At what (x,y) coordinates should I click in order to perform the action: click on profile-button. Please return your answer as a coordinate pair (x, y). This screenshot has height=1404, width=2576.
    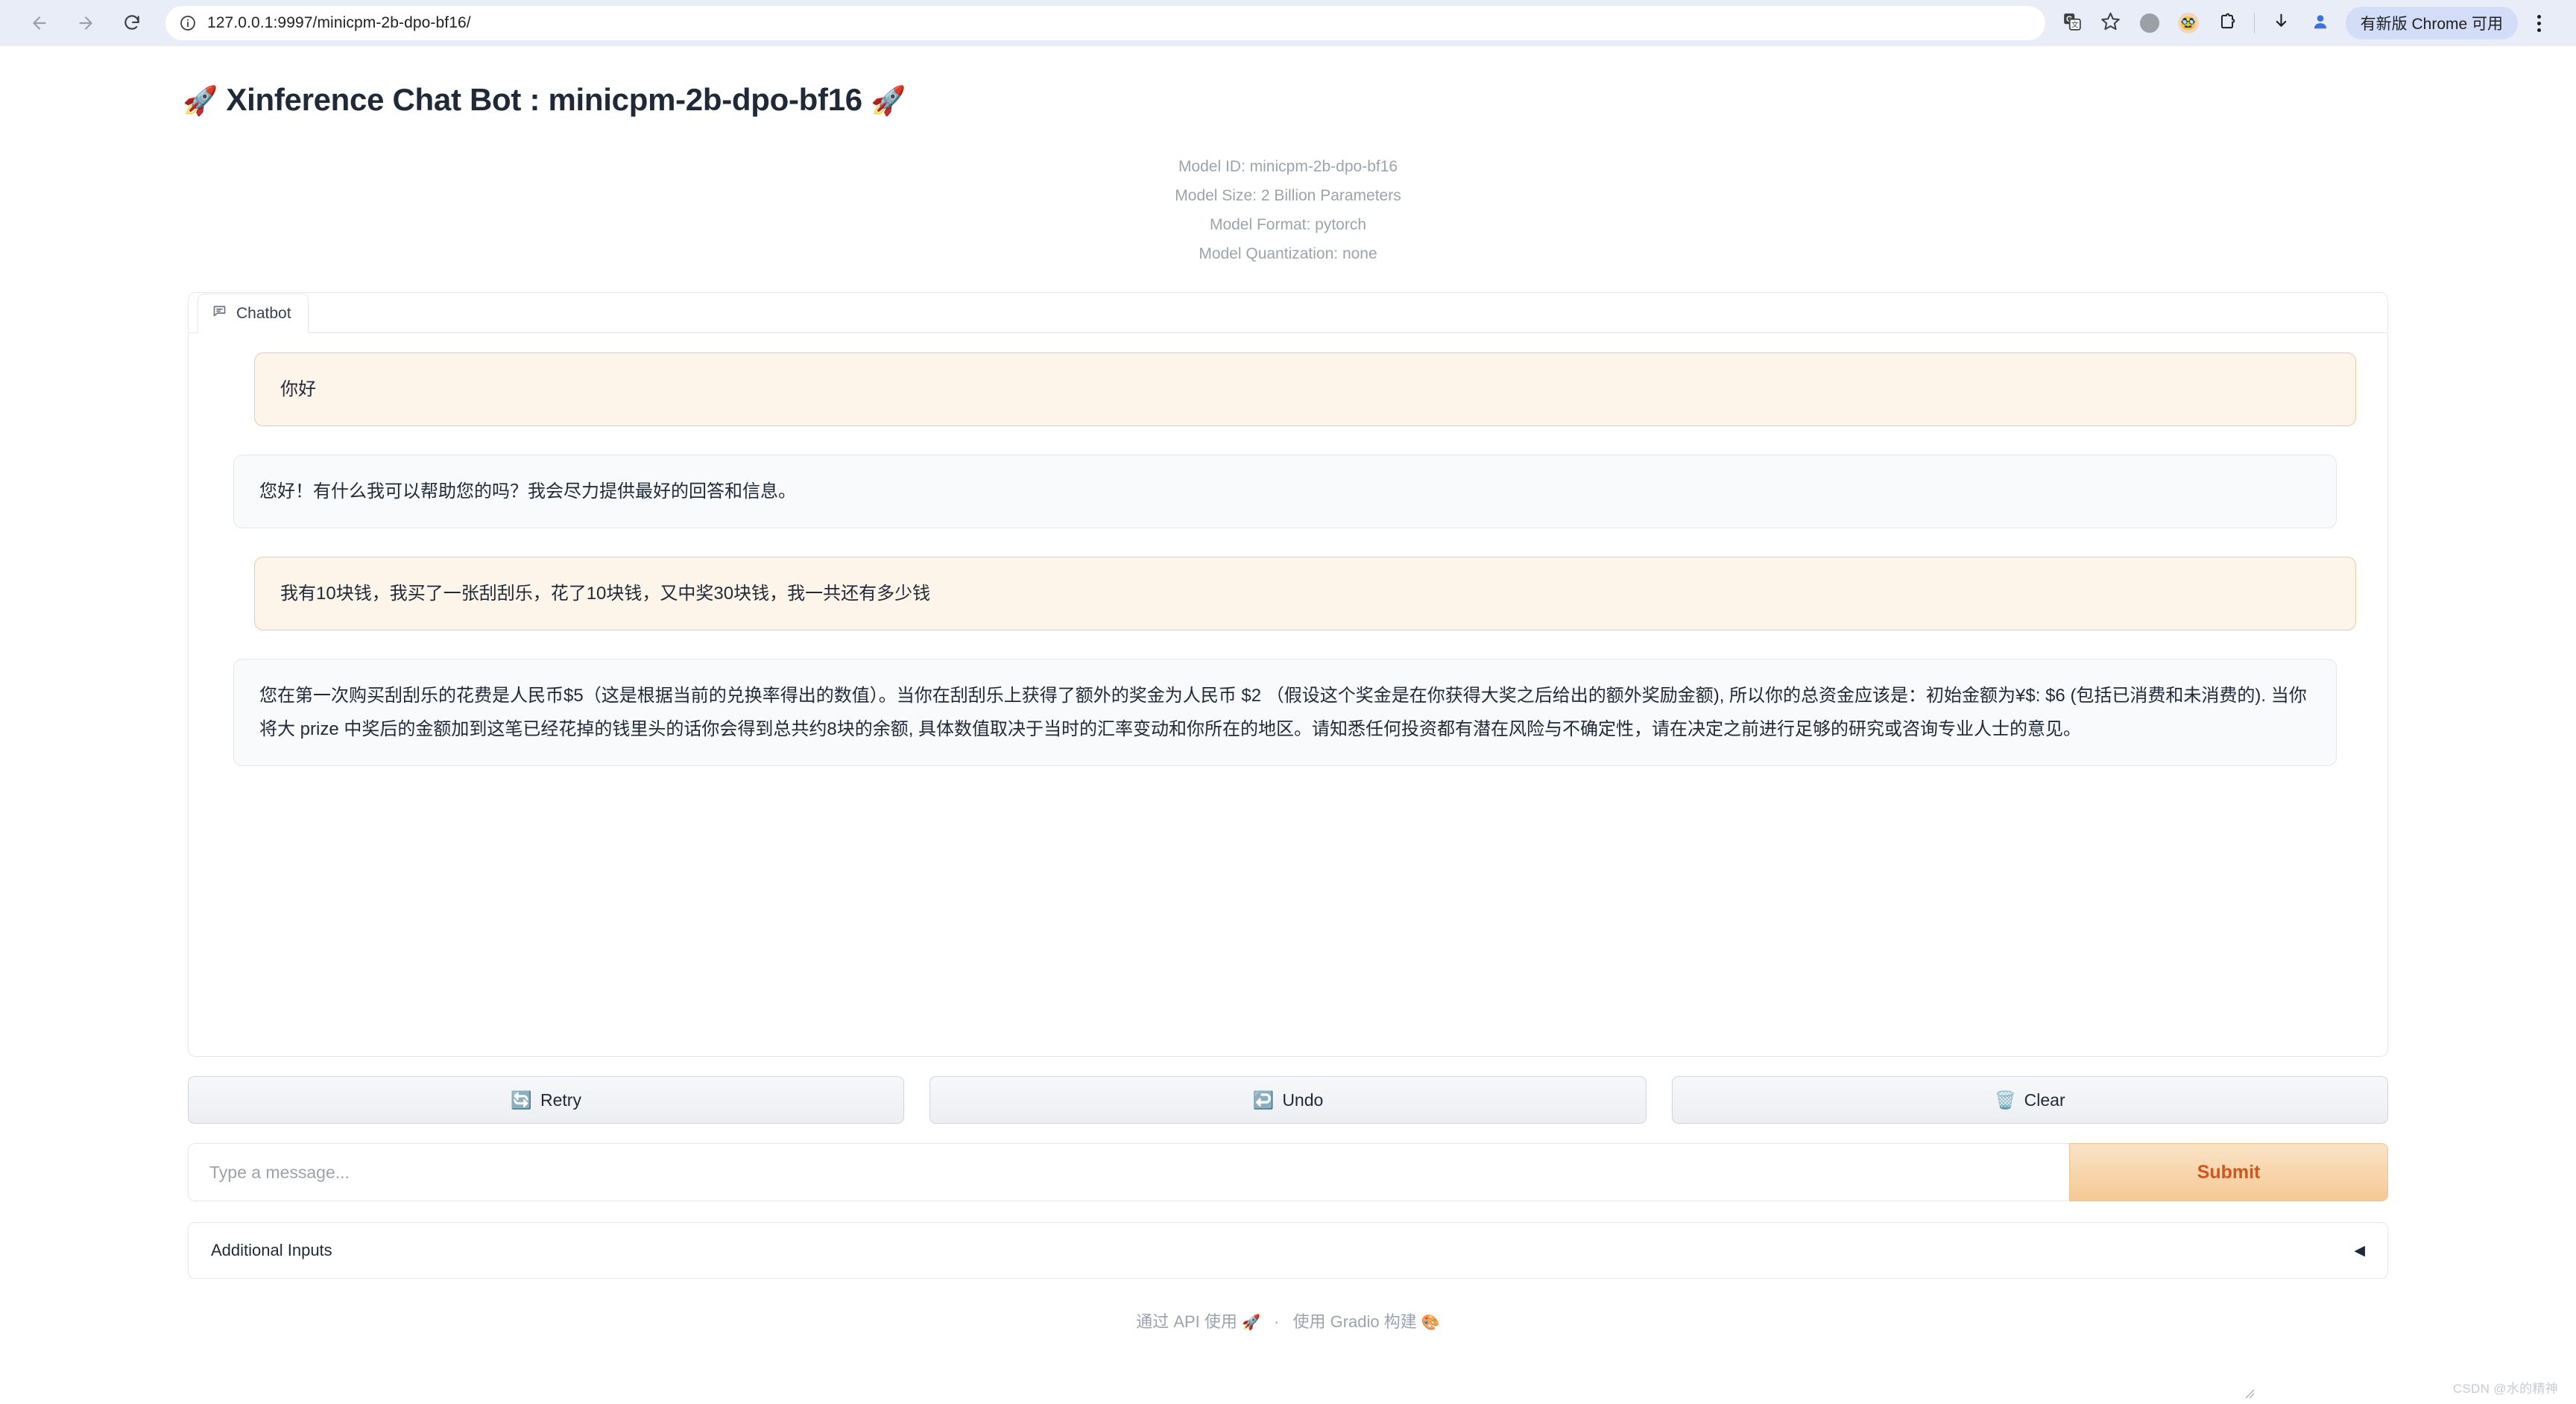
    Looking at the image, I should click on (2320, 23).